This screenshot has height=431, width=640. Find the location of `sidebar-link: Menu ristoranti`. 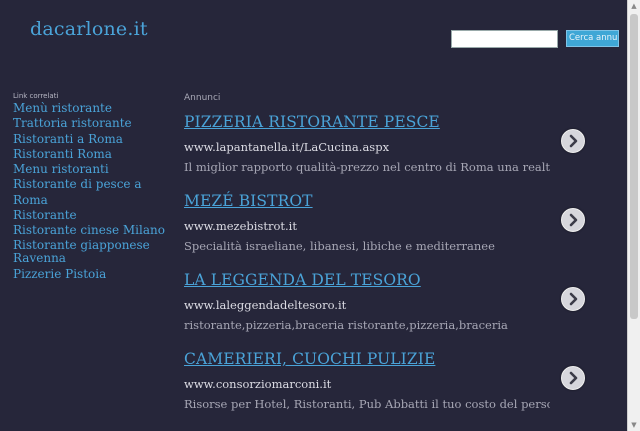

sidebar-link: Menu ristoranti is located at coordinates (93, 169).